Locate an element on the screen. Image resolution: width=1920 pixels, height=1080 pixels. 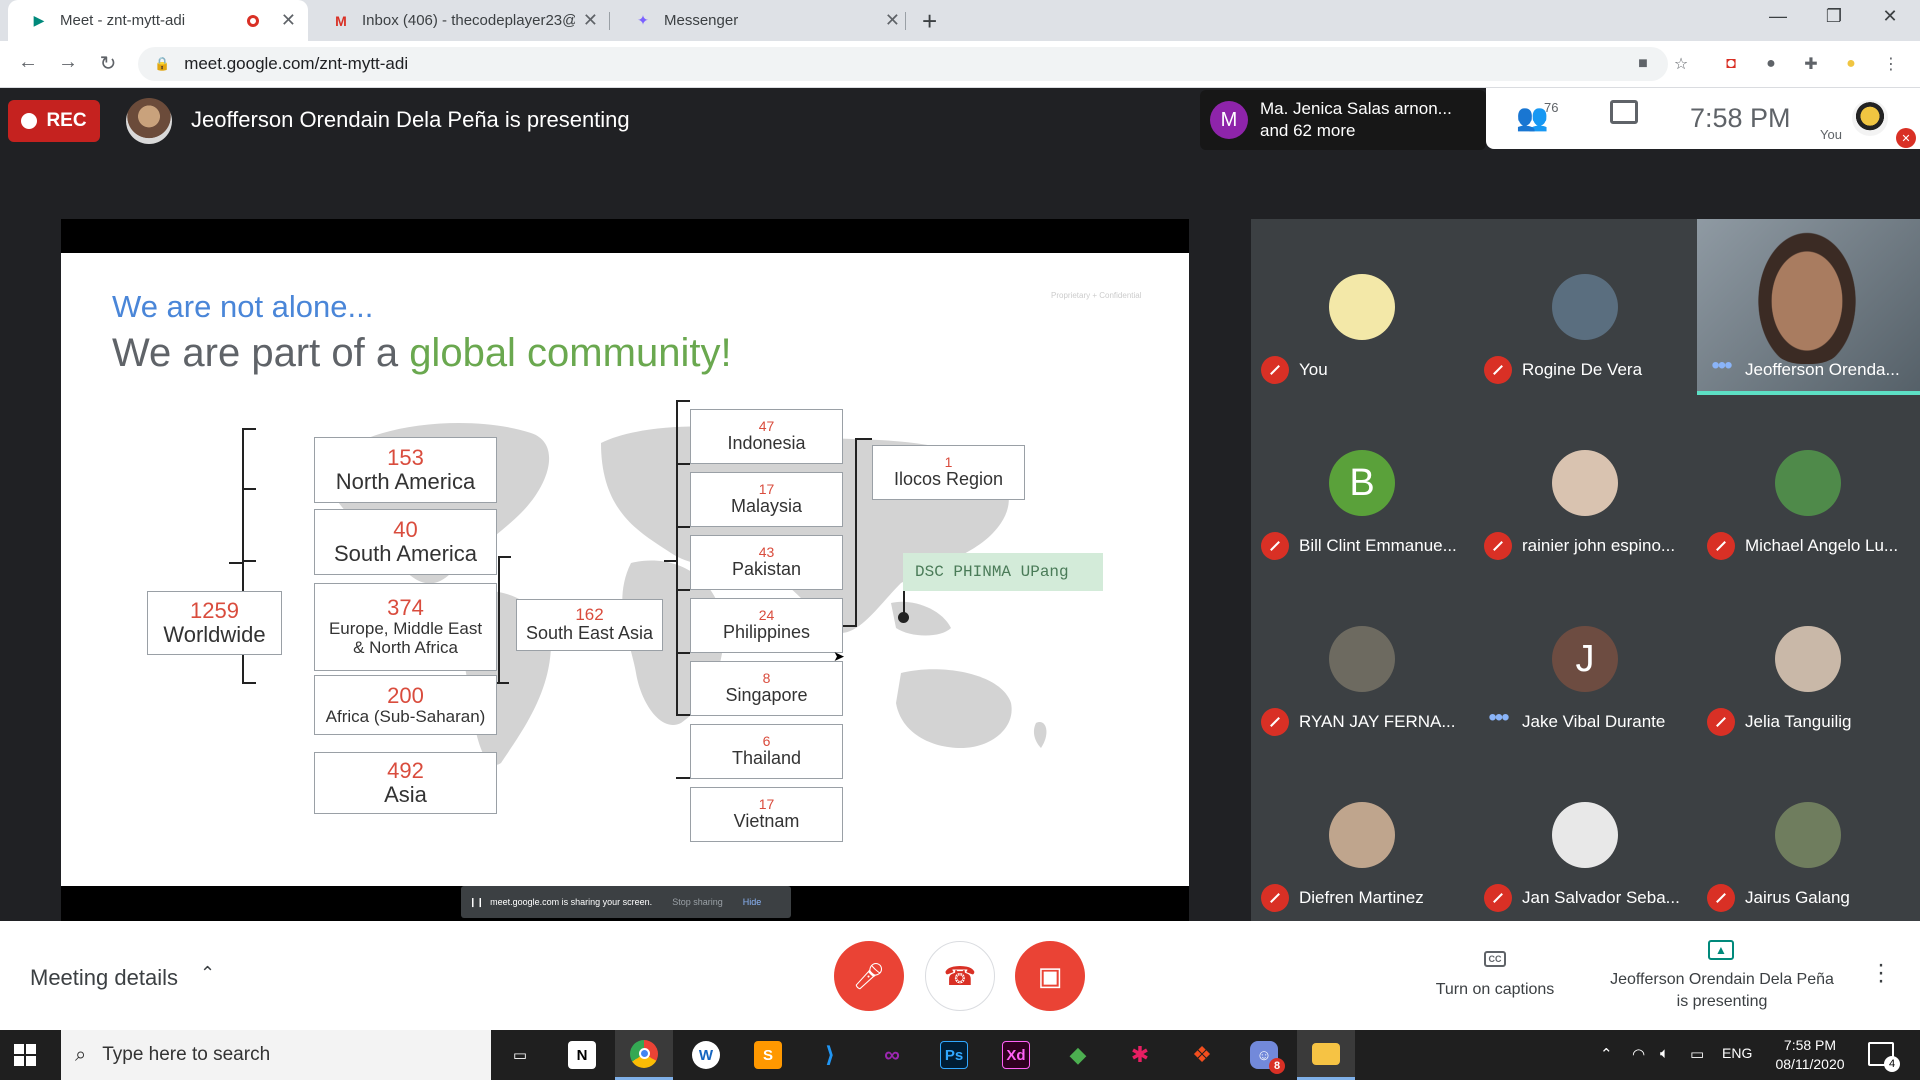
sea-box: 162 South East Asia is located at coordinates (589, 625).